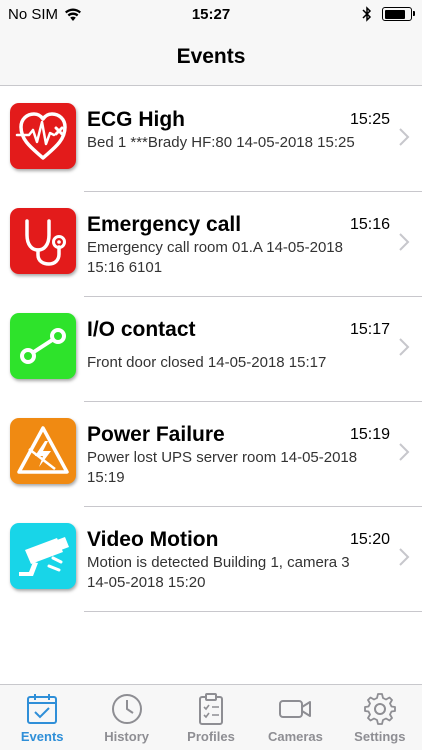 This screenshot has width=422, height=750. I want to click on battery-icon, so click(398, 14).